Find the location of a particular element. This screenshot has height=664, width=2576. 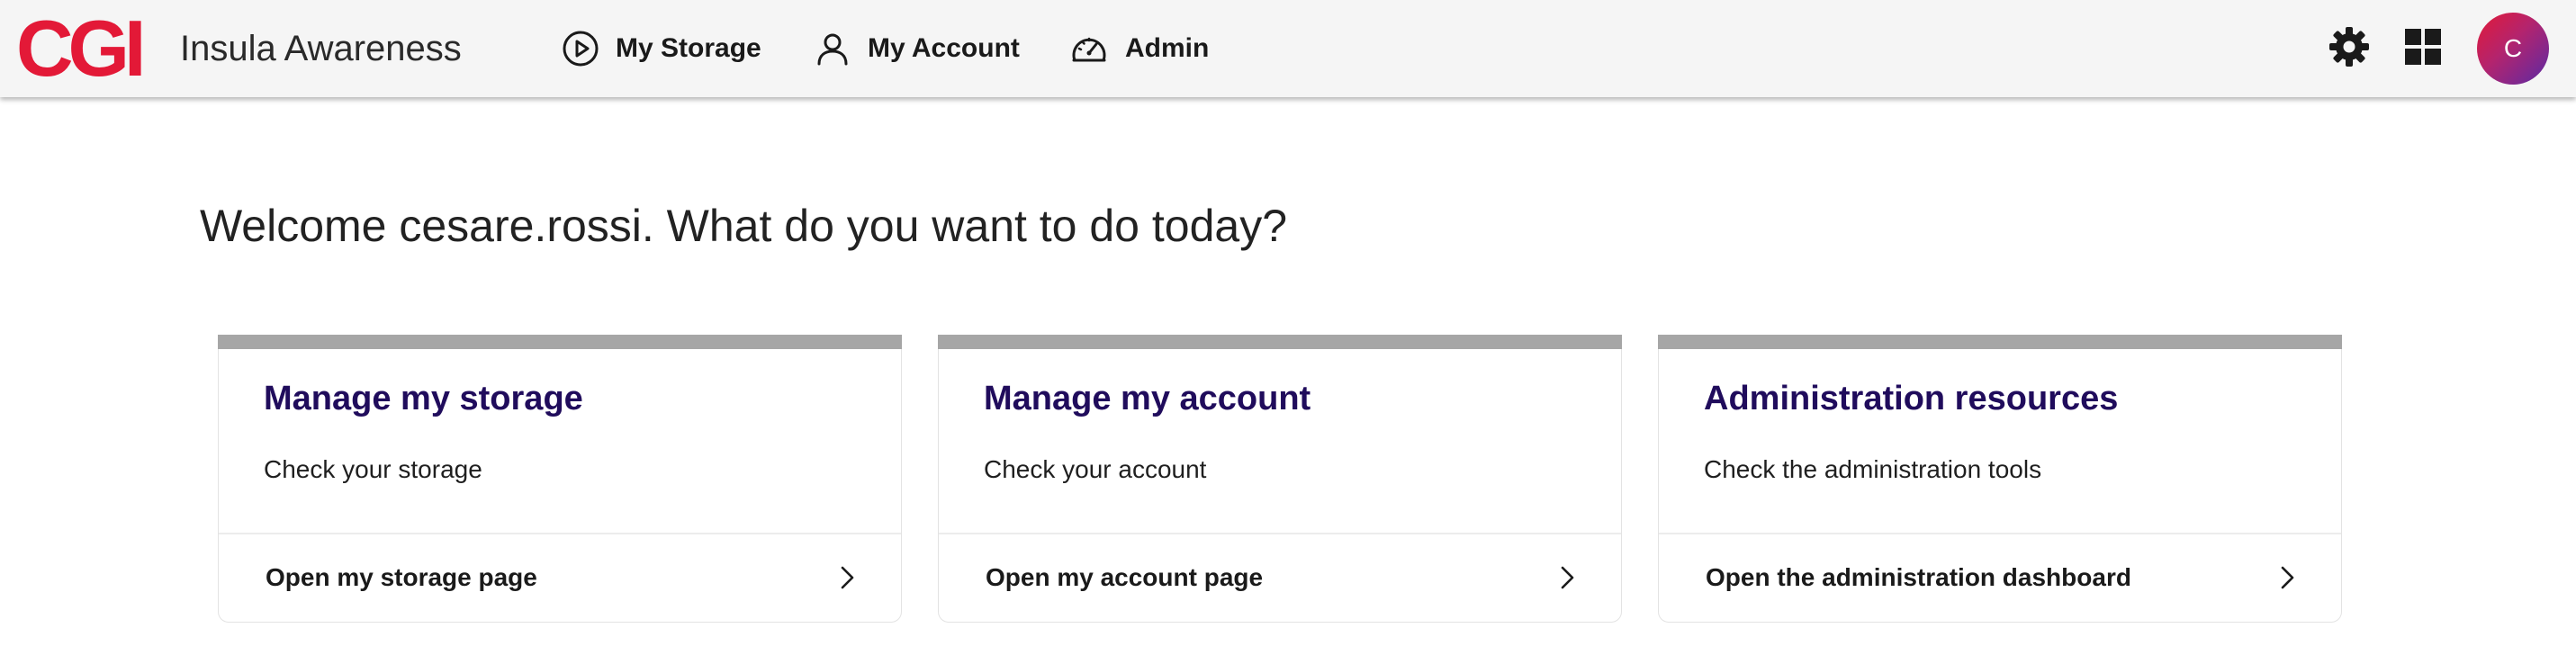

app-title: Insula Awareness is located at coordinates (321, 48).